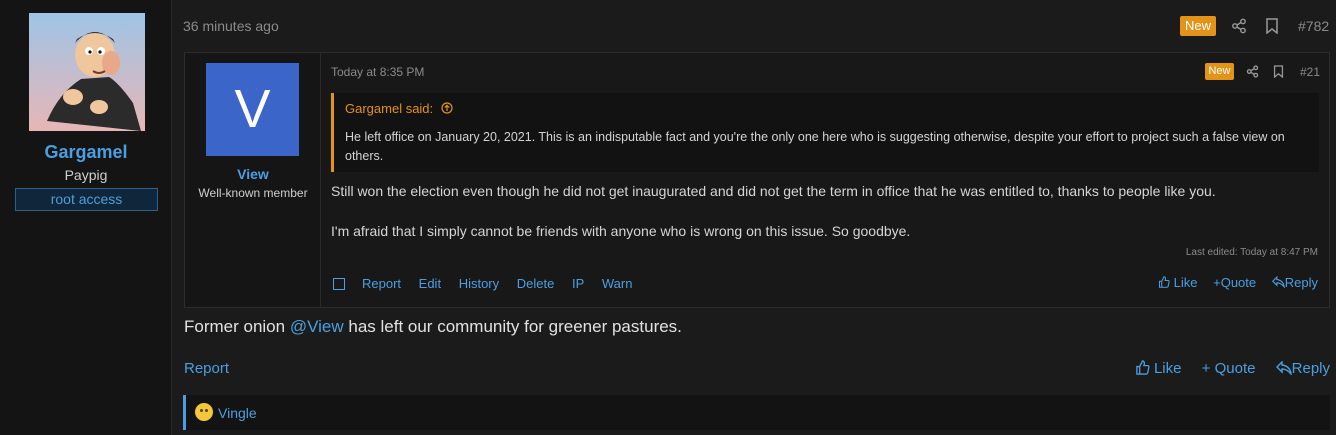  Describe the element at coordinates (86, 217) in the screenshot. I see `post-author-sidebar: Gargamel Paypig root access` at that location.